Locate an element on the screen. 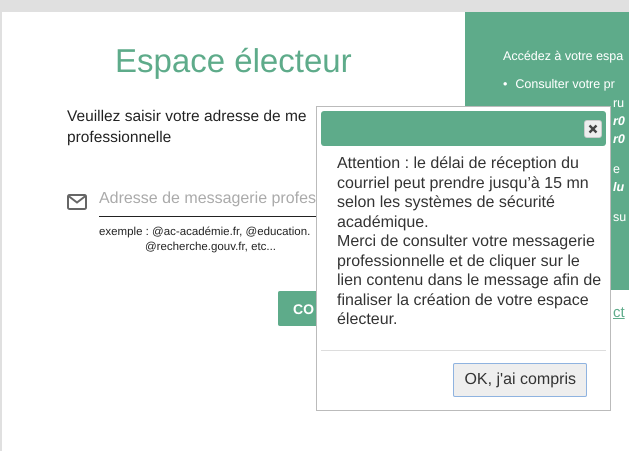 The height and width of the screenshot is (451, 629). info-text: e is located at coordinates (616, 169).